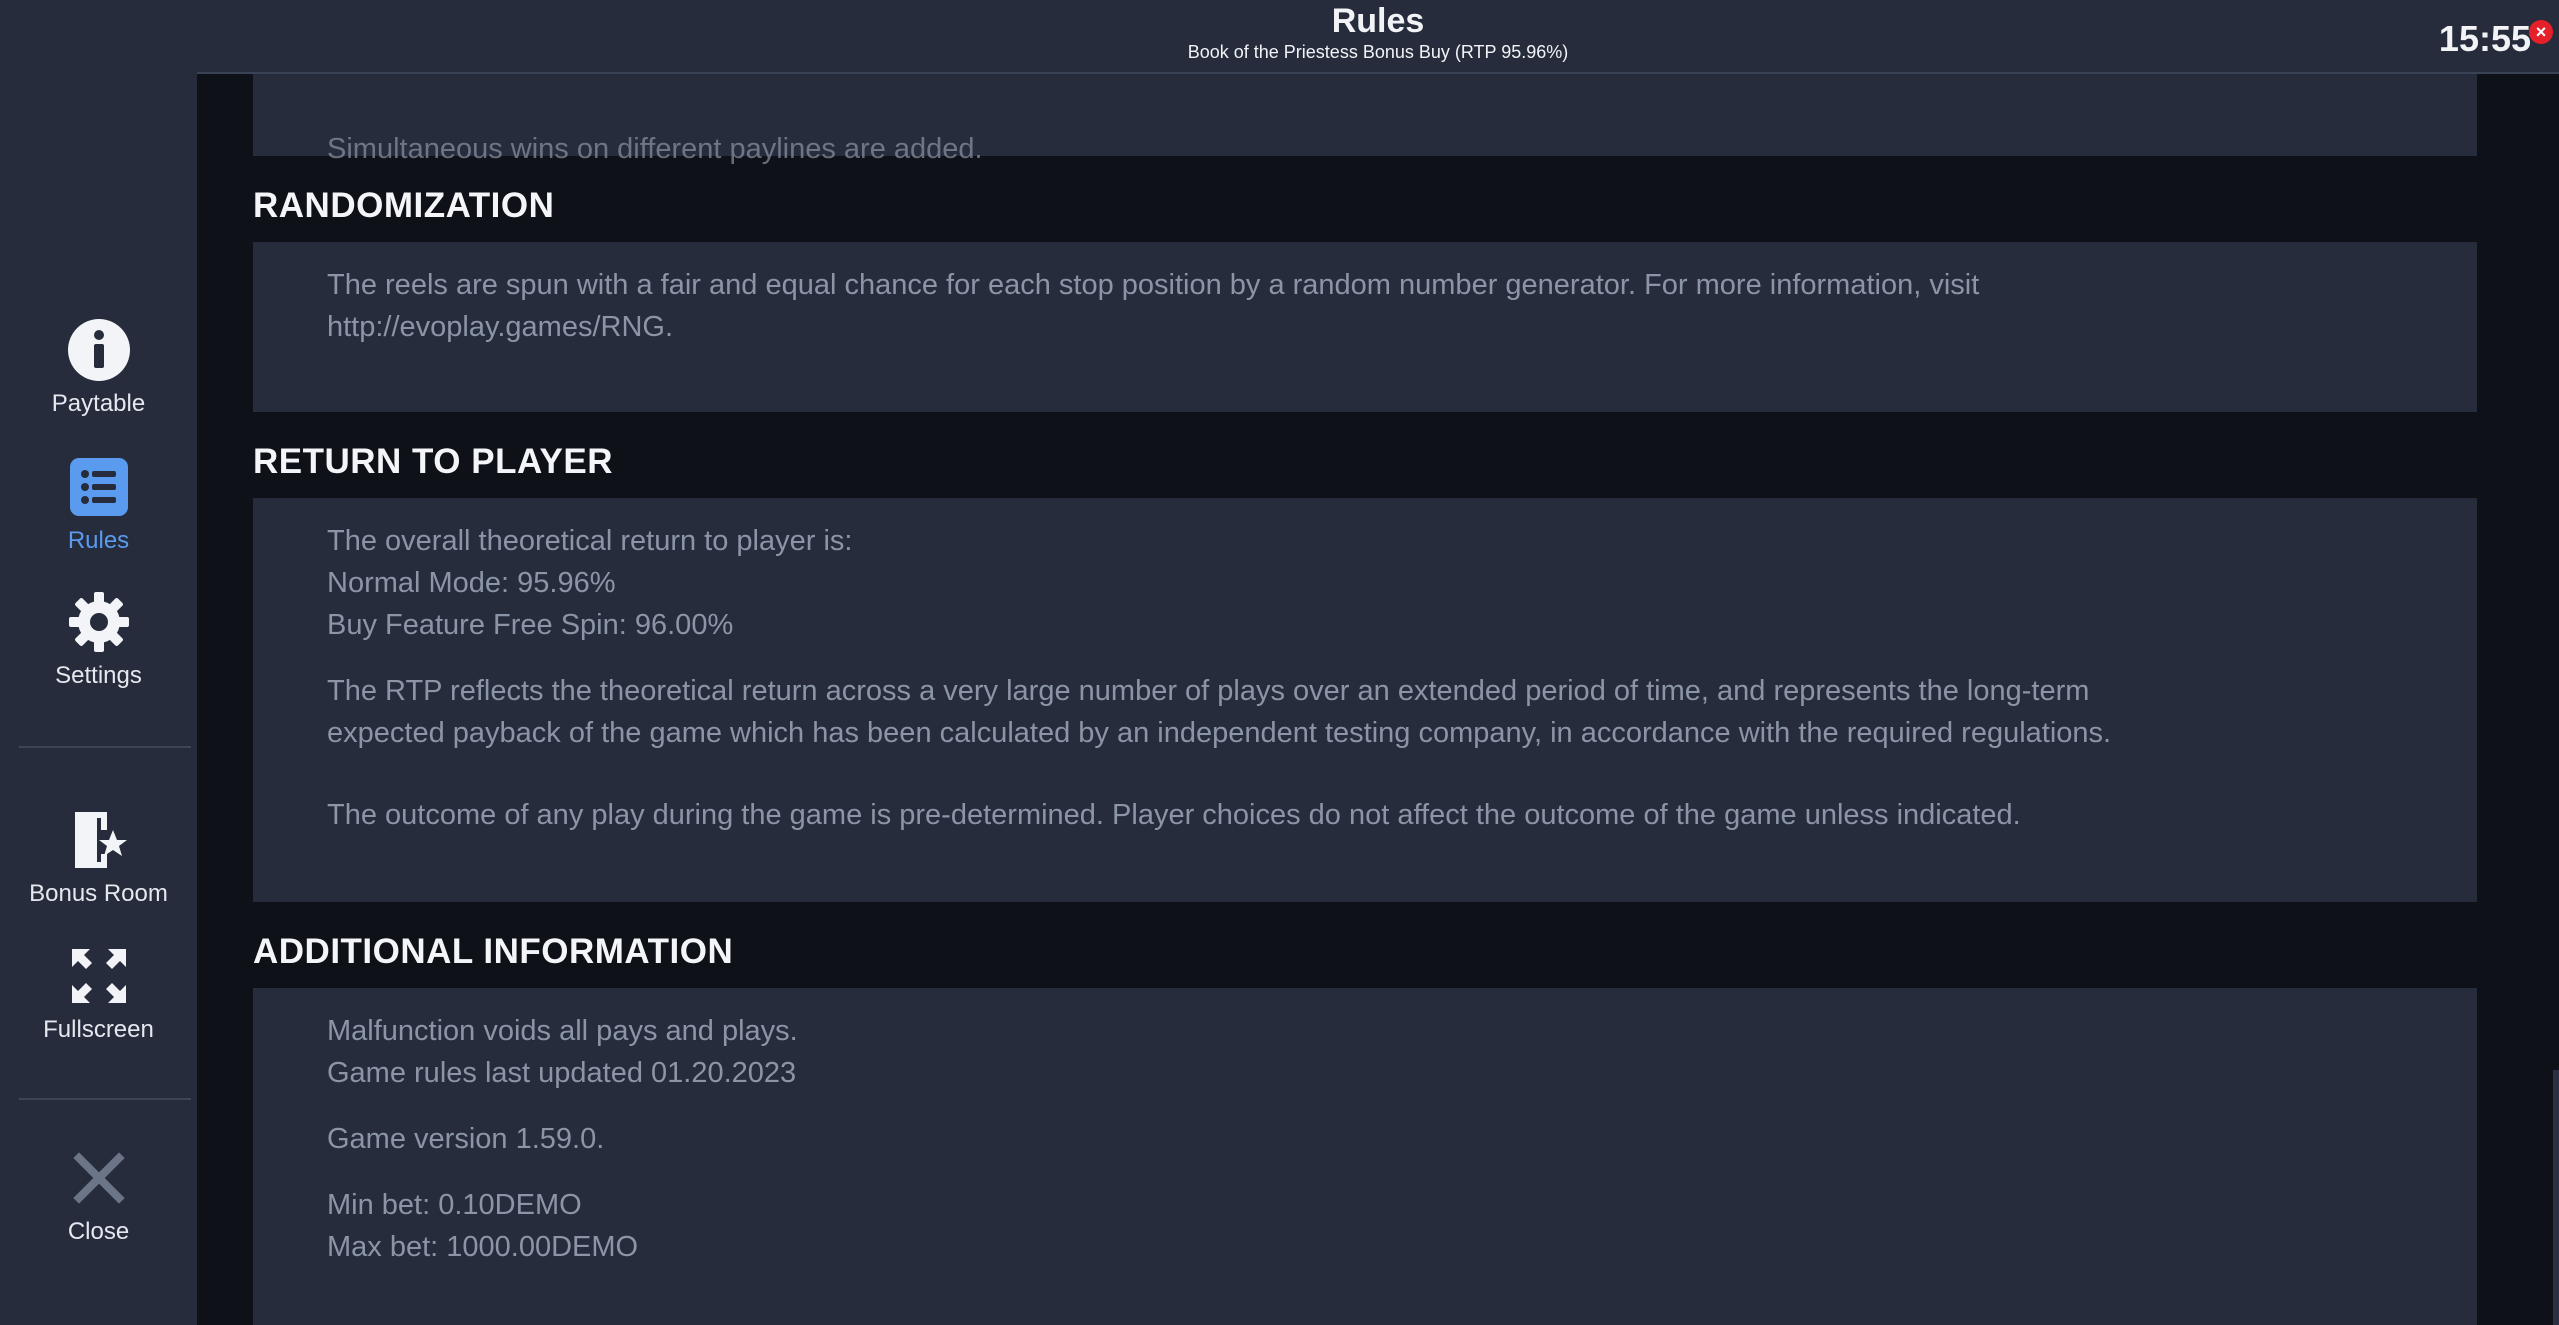  What do you see at coordinates (98, 403) in the screenshot?
I see `sidebar-item-label: Paytable` at bounding box center [98, 403].